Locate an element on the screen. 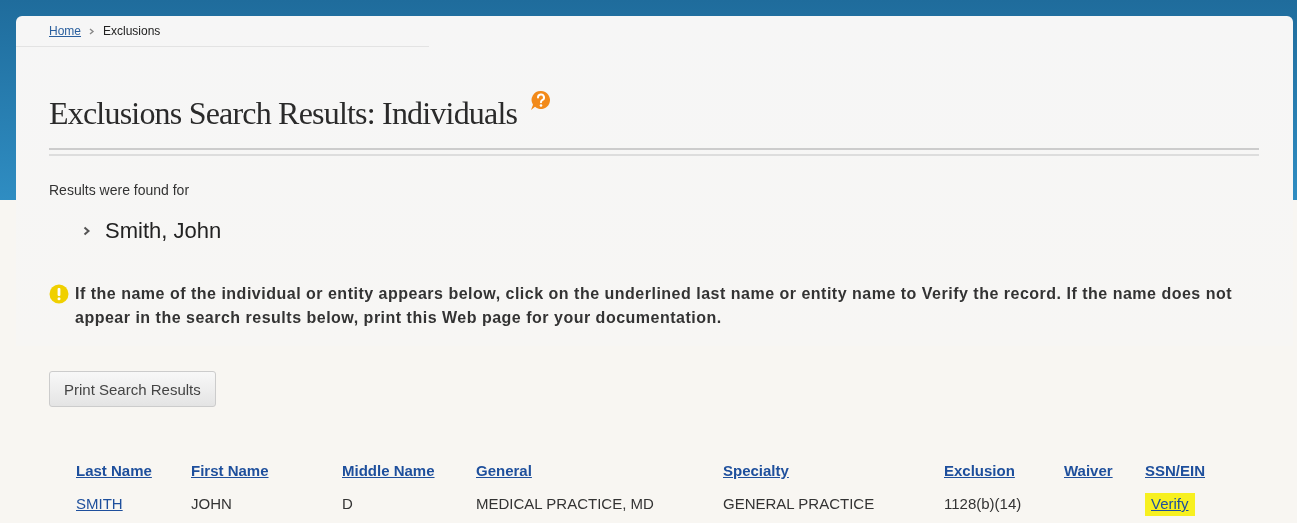 The width and height of the screenshot is (1297, 523). results-label: Results were found for is located at coordinates (120, 190).